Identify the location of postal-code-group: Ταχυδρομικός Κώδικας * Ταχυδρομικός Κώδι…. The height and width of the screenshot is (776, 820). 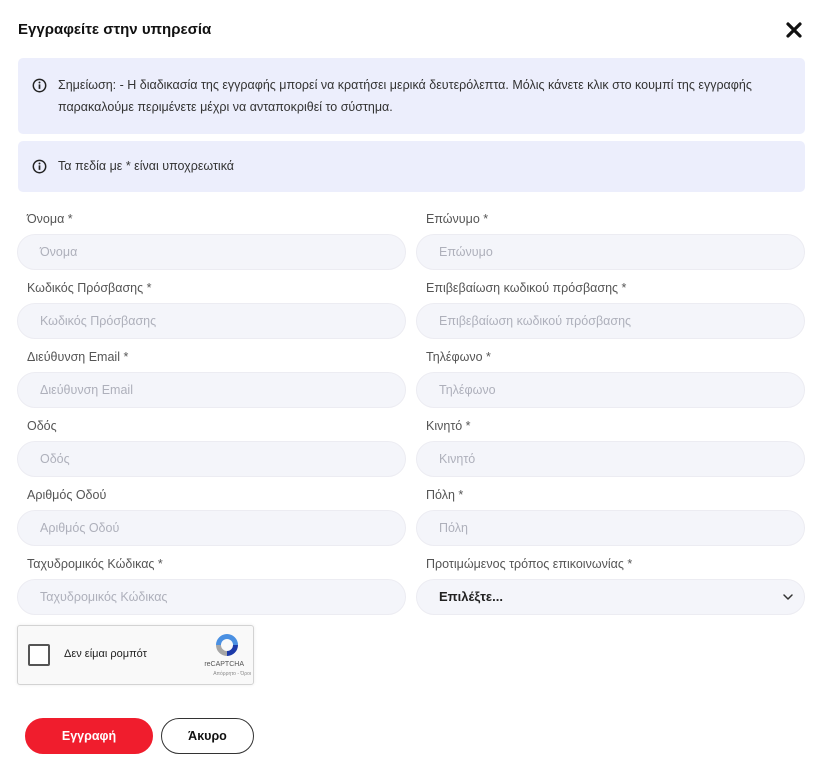
(211, 584).